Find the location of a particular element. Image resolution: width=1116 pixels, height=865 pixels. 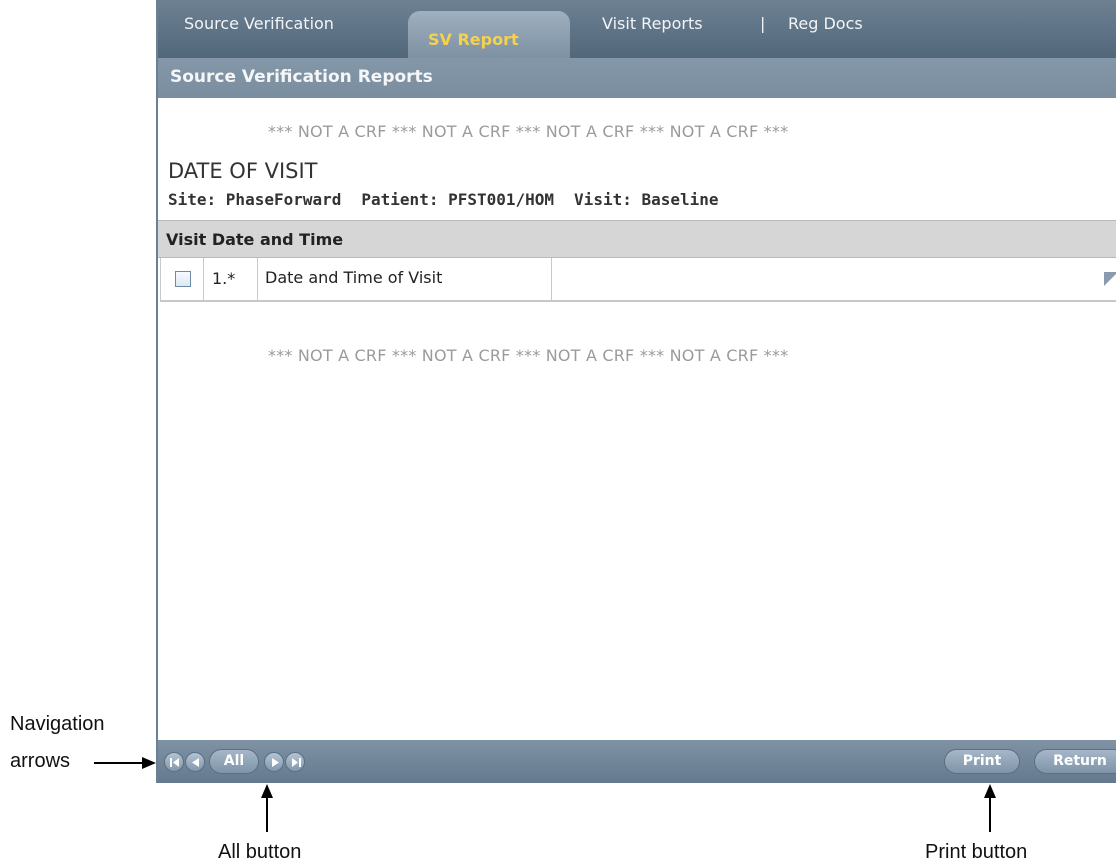

first-page-icon is located at coordinates (174, 762).